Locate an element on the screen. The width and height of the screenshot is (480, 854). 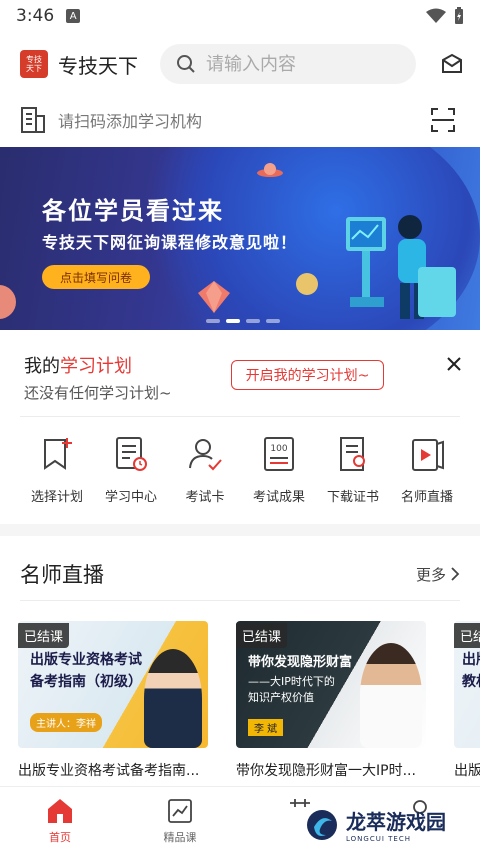
live-section-title: 名师直播 is located at coordinates (62, 575).